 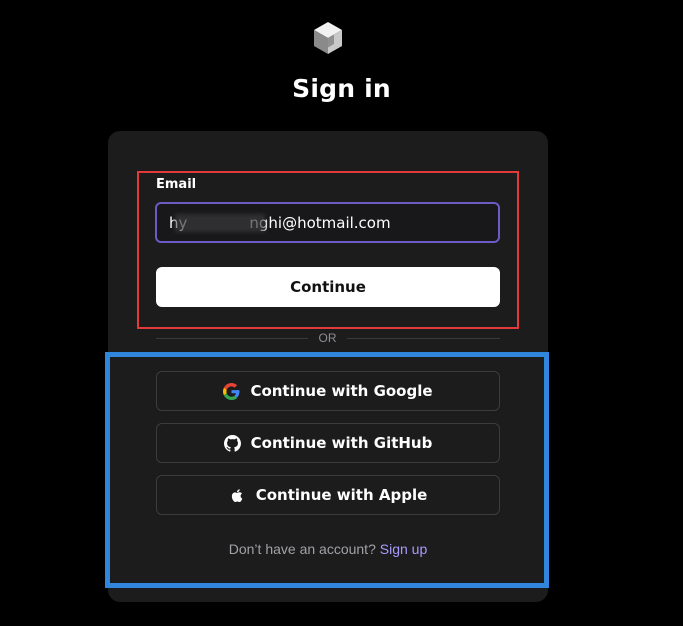 I want to click on divider-line-left, so click(x=232, y=338).